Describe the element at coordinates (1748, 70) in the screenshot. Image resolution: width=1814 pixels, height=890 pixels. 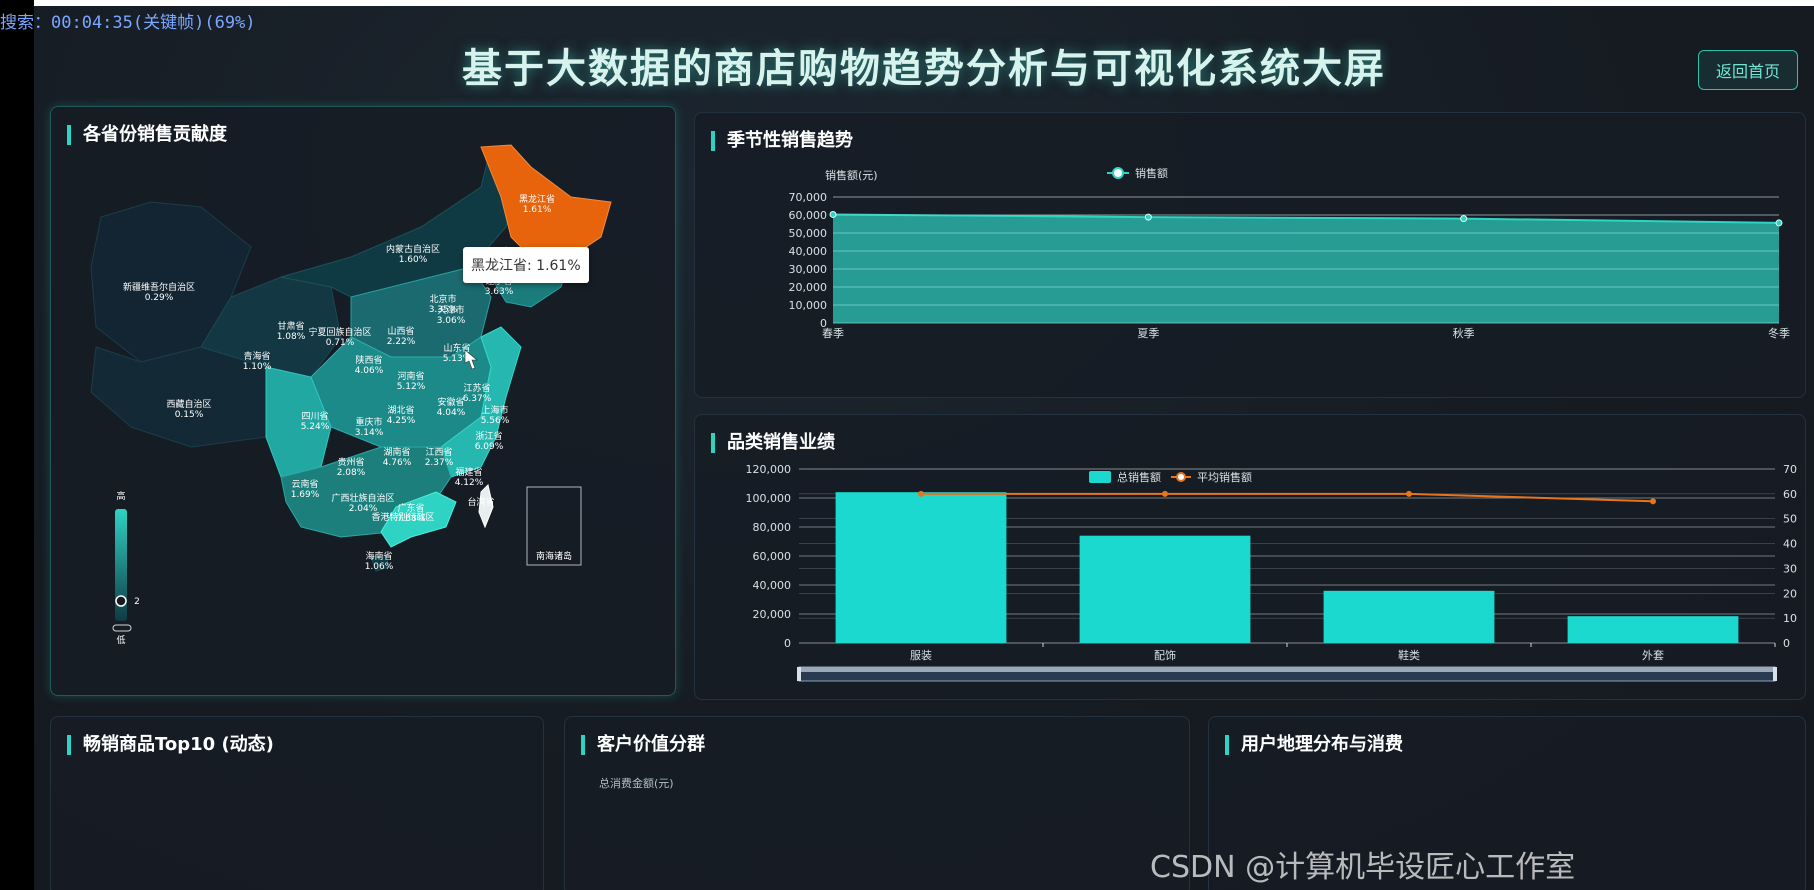
I see `back-home-button: 返回首页` at that location.